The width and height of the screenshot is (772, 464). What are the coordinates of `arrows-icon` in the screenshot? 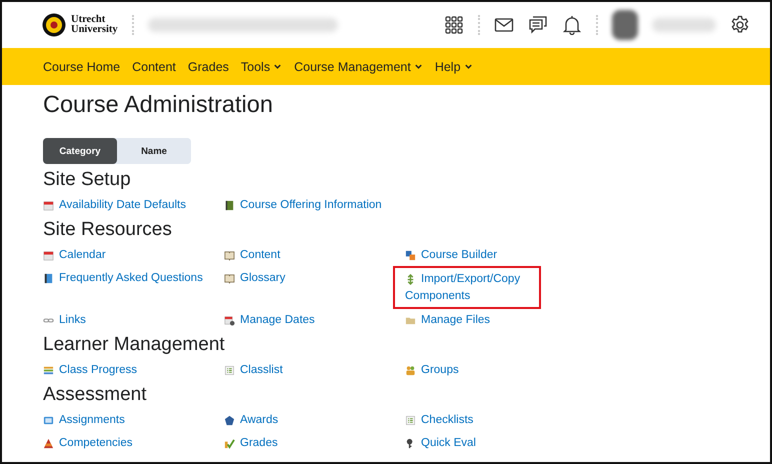 It's located at (410, 279).